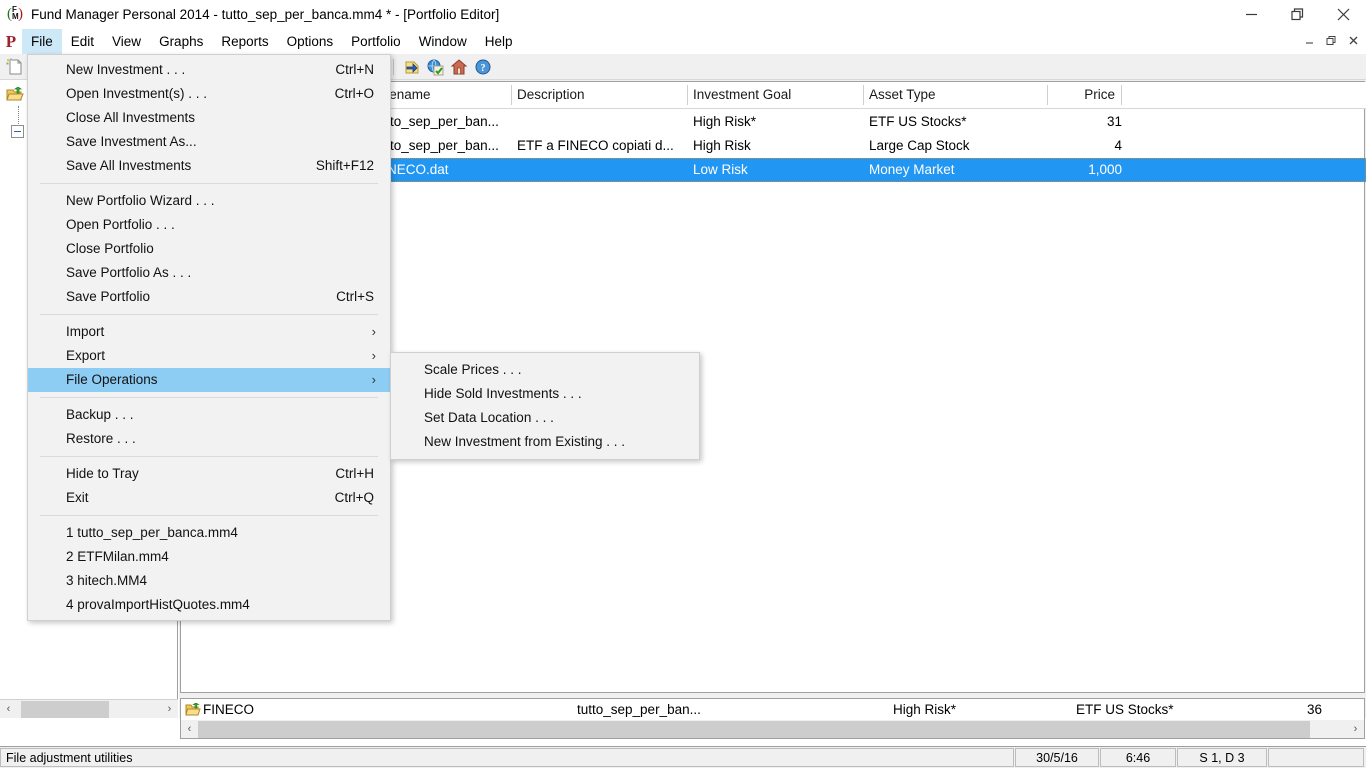 Image resolution: width=1366 pixels, height=768 pixels. What do you see at coordinates (1297, 14) in the screenshot?
I see `restore-button` at bounding box center [1297, 14].